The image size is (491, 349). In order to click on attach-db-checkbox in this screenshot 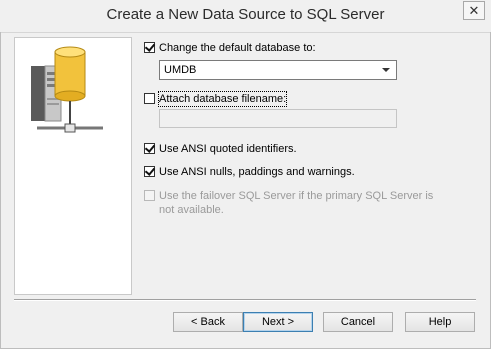, I will do `click(149, 98)`.